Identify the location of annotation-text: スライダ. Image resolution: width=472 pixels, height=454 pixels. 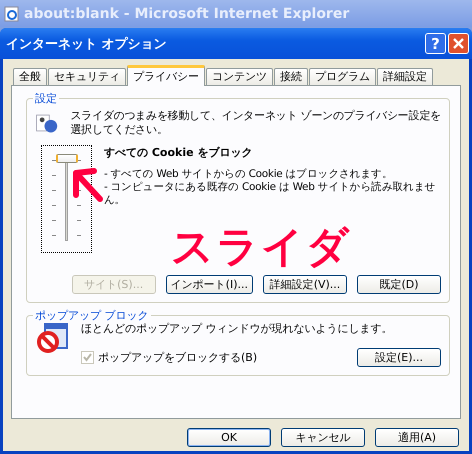
(261, 247).